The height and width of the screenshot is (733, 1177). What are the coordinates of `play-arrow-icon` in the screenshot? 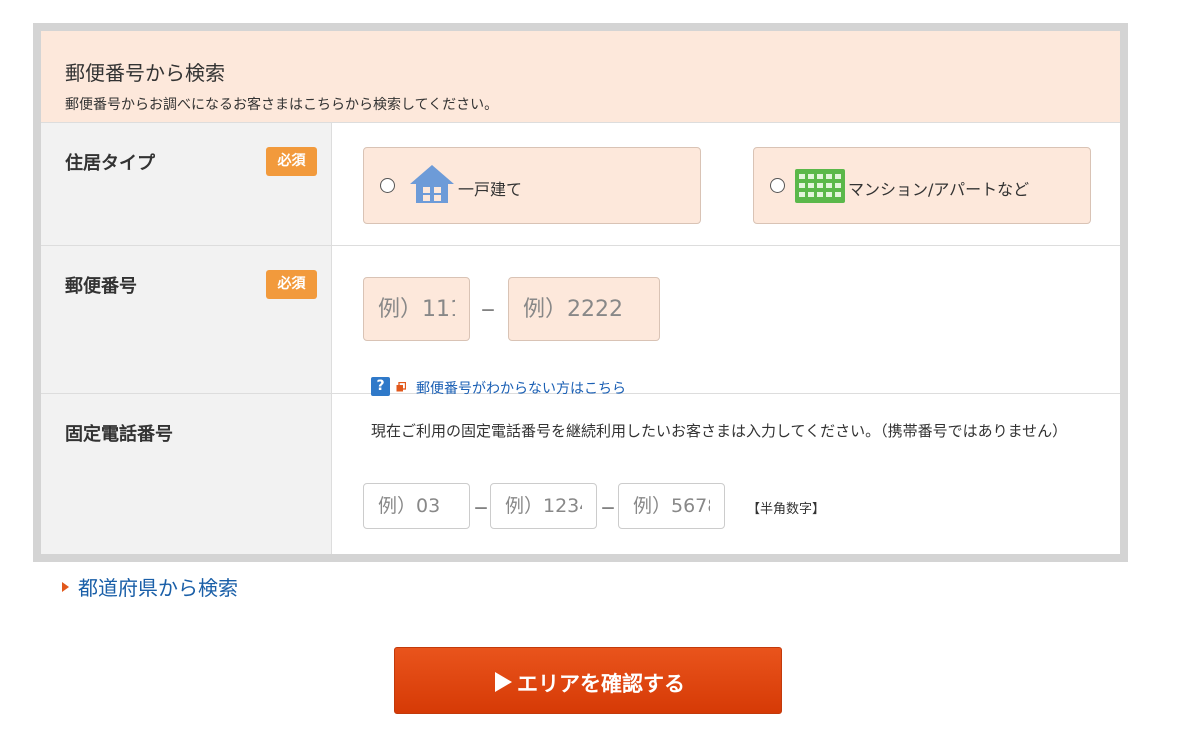 It's located at (503, 682).